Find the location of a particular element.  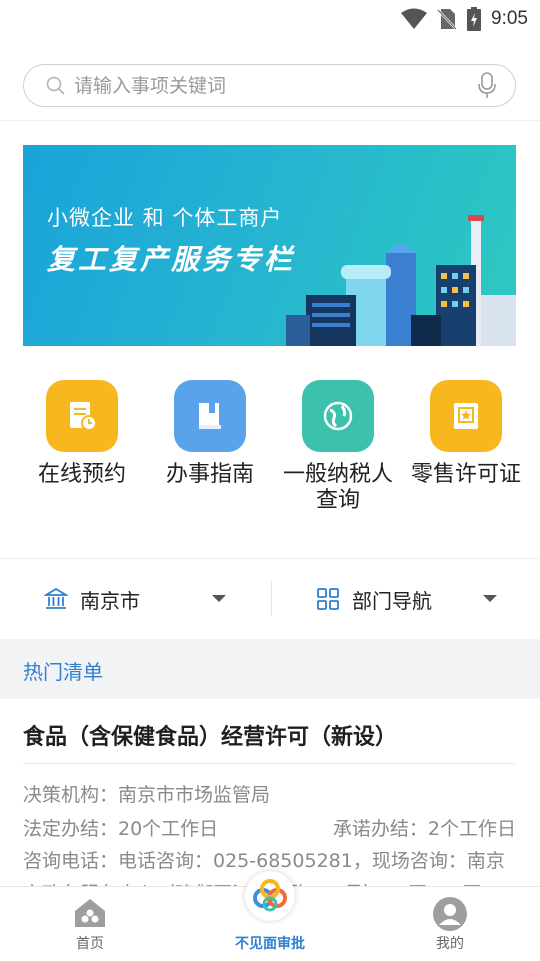

tab-label: 我的 is located at coordinates (450, 944).